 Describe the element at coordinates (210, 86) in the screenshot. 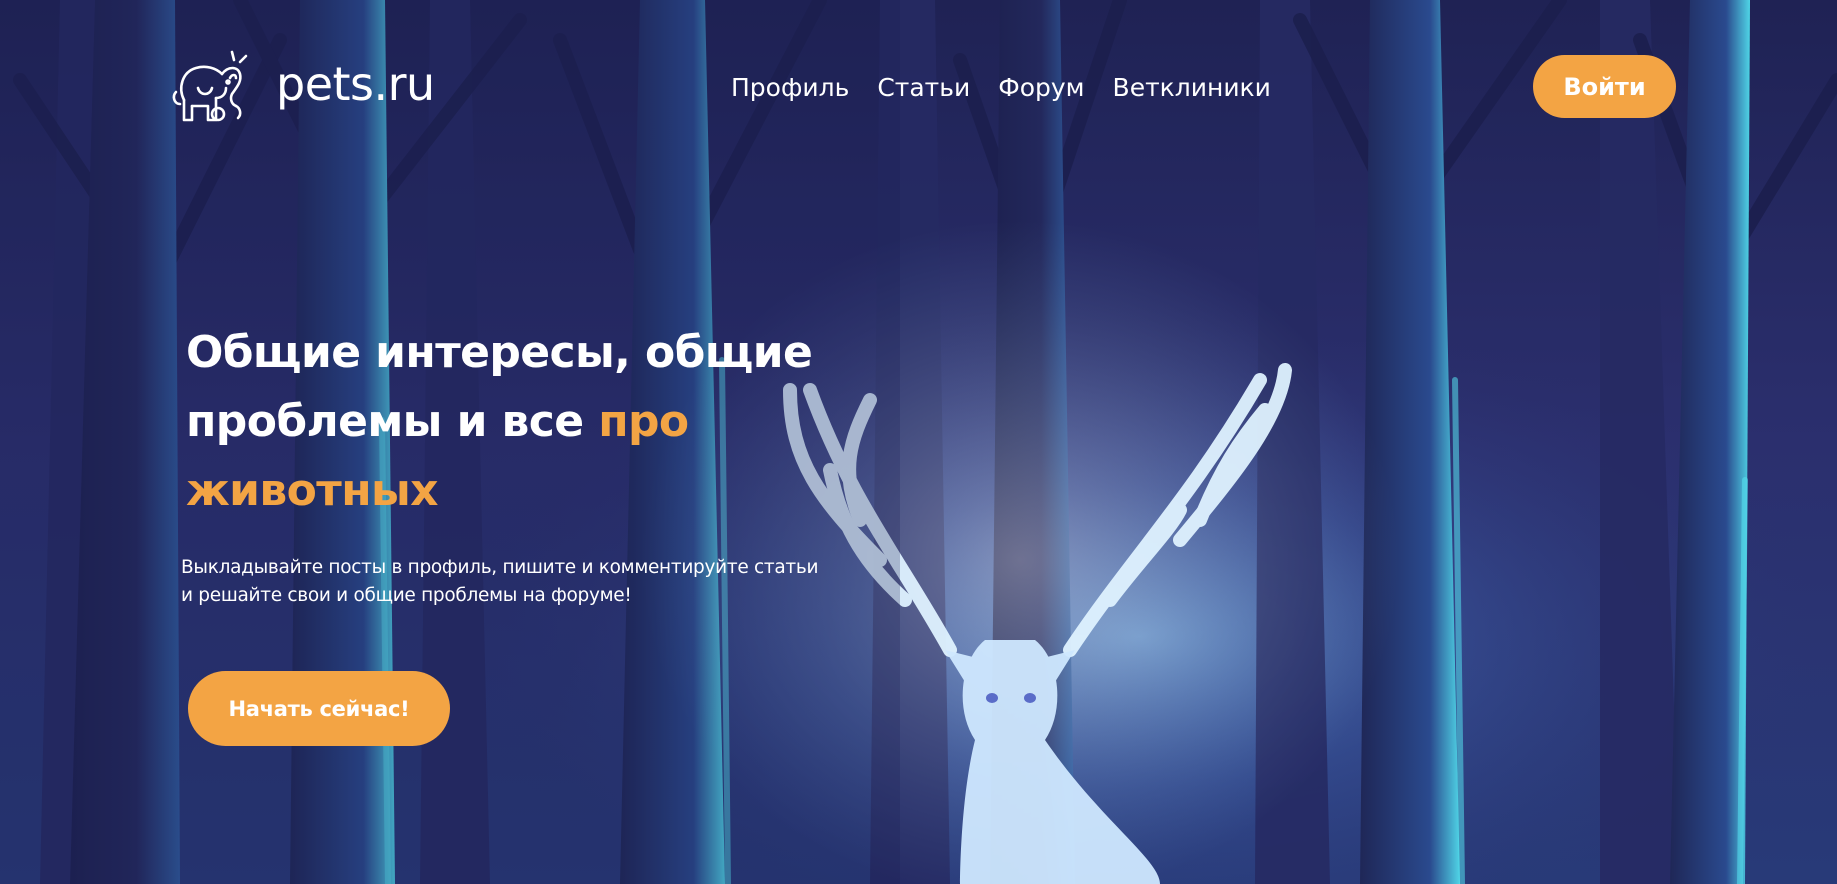

I see `elephant-logo-icon` at that location.